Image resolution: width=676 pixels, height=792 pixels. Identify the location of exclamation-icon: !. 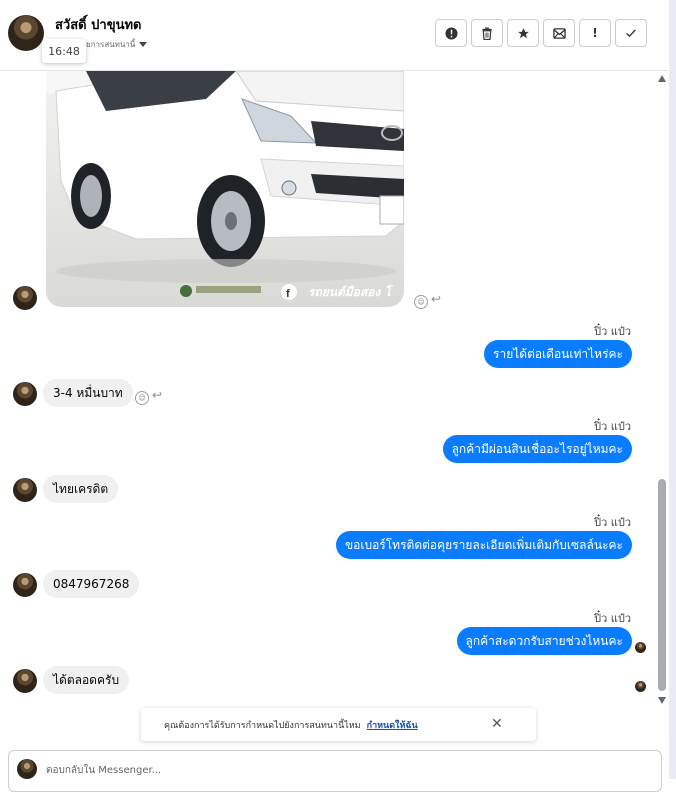
(595, 33).